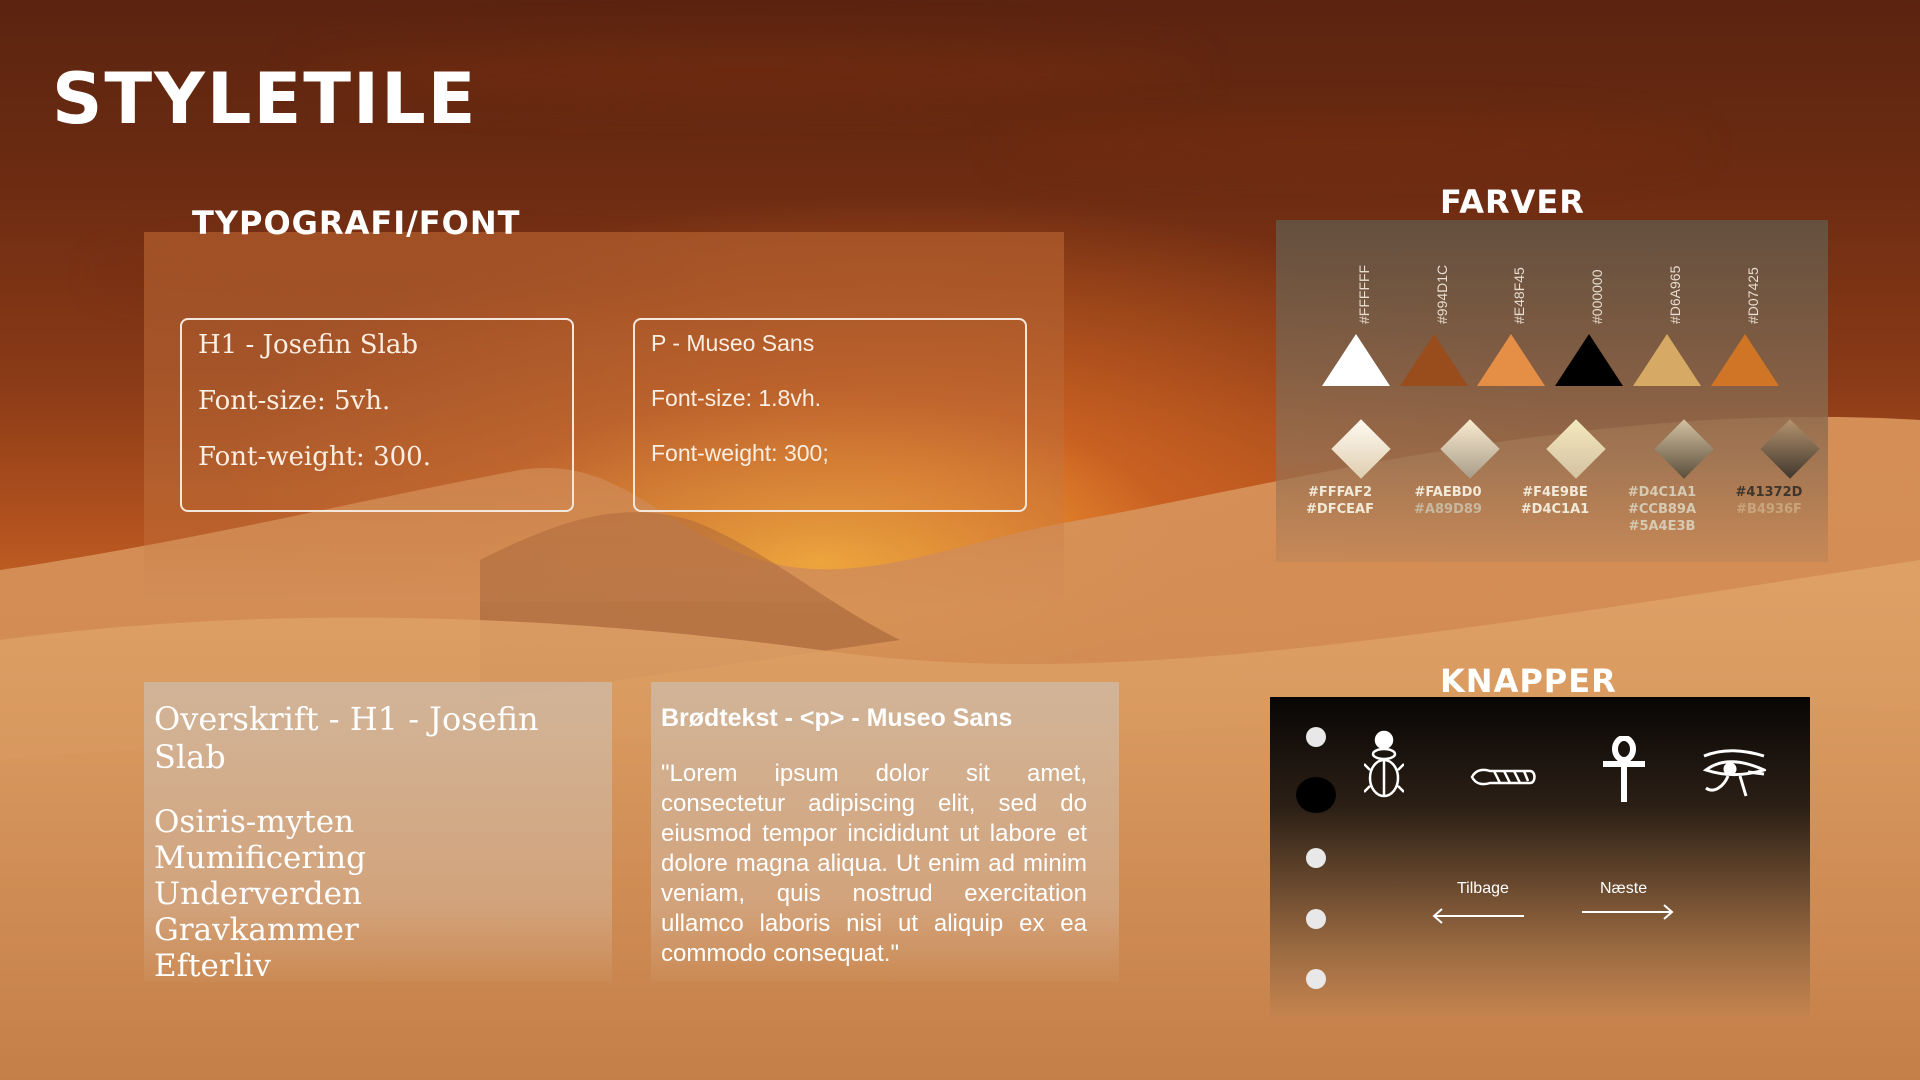  Describe the element at coordinates (1479, 915) in the screenshot. I see `back-arrow-button` at that location.